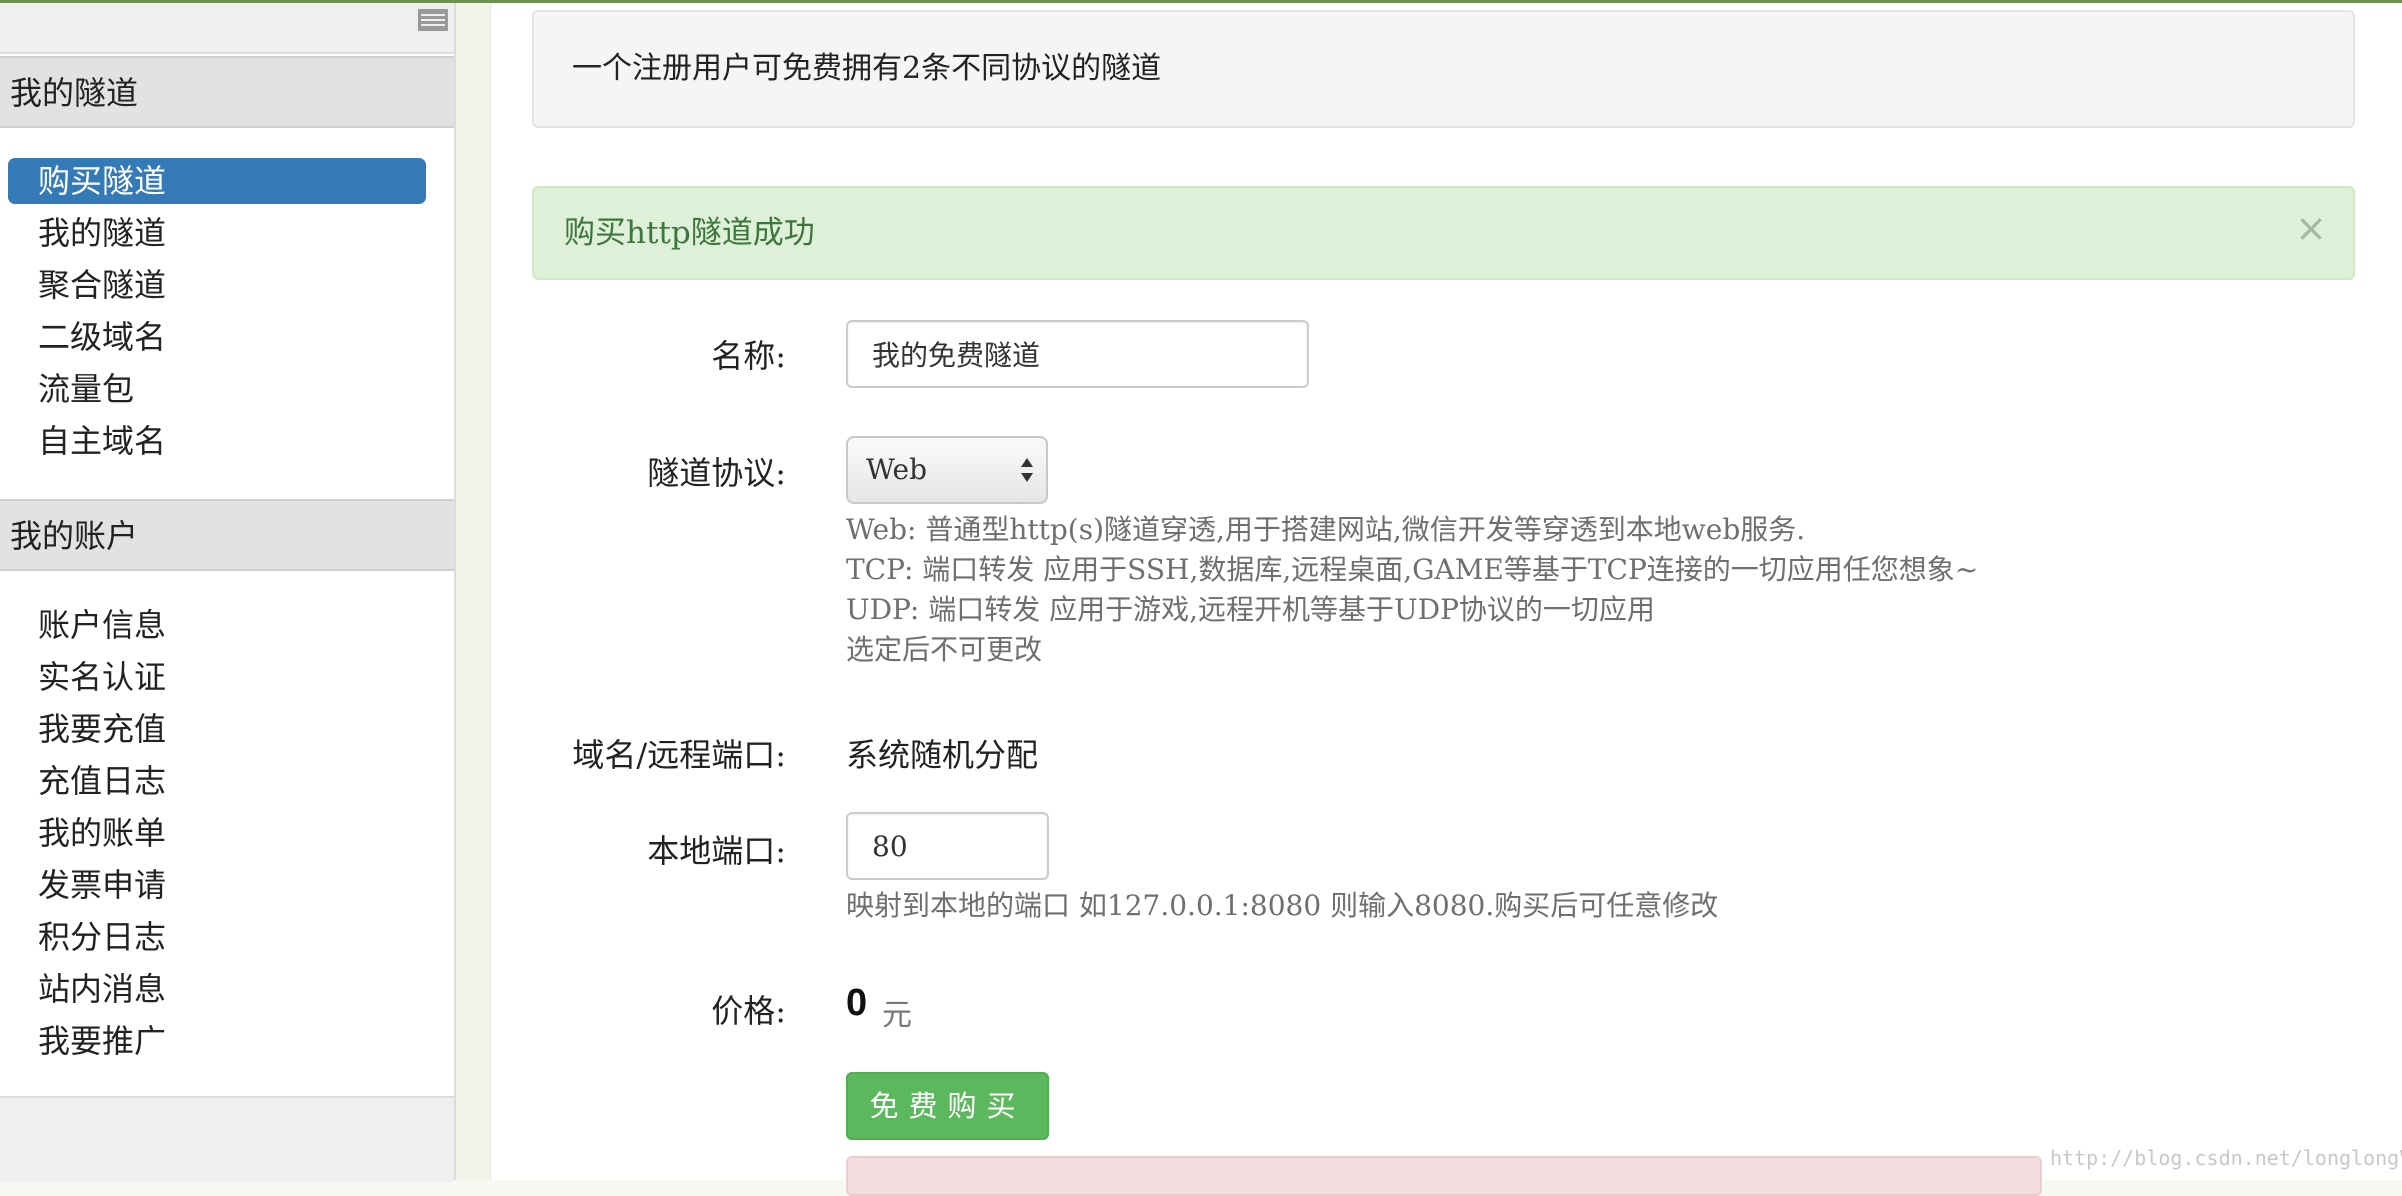  I want to click on info-notice: 一个注册用户可免费拥有2条不同协议的隧道, so click(1443, 69).